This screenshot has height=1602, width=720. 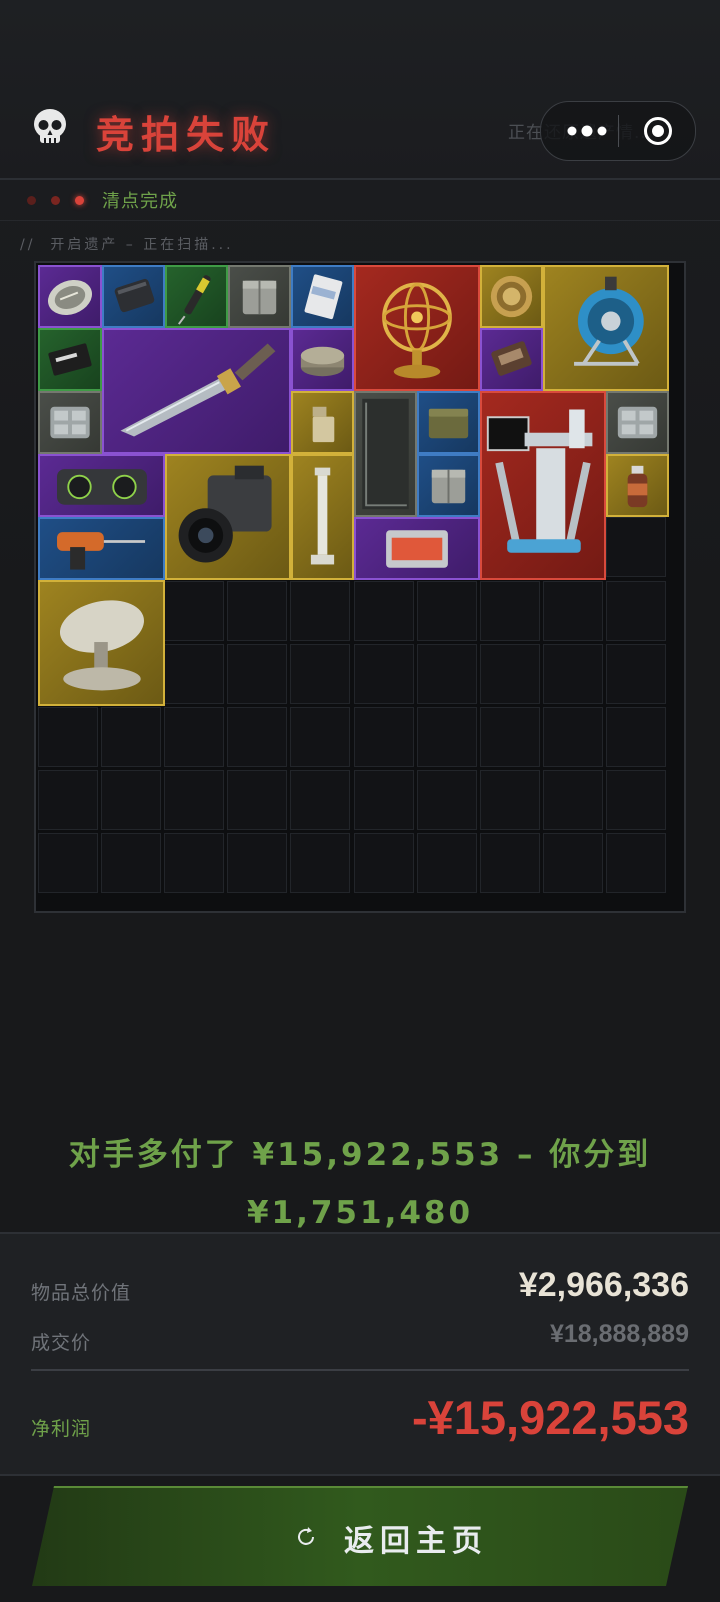 I want to click on pocket-watch-item, so click(x=70, y=296).